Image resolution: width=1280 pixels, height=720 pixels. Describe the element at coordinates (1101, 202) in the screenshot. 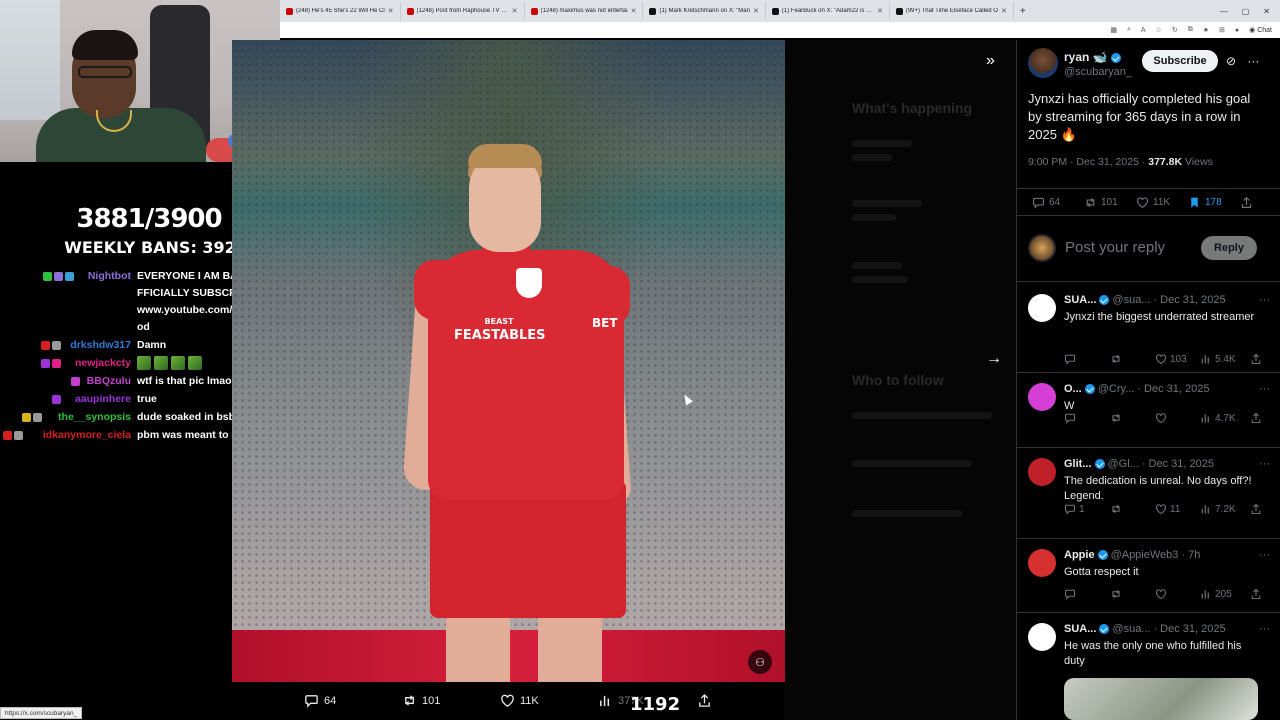

I see `post-repost-button: 101` at that location.